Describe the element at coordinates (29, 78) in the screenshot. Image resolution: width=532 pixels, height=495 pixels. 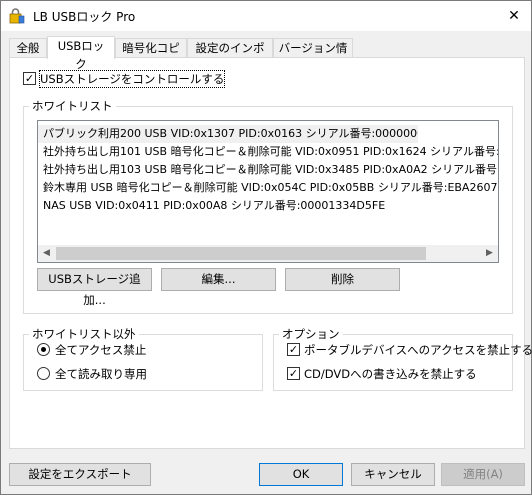
I see `usb-control-checkbox: ✓` at that location.